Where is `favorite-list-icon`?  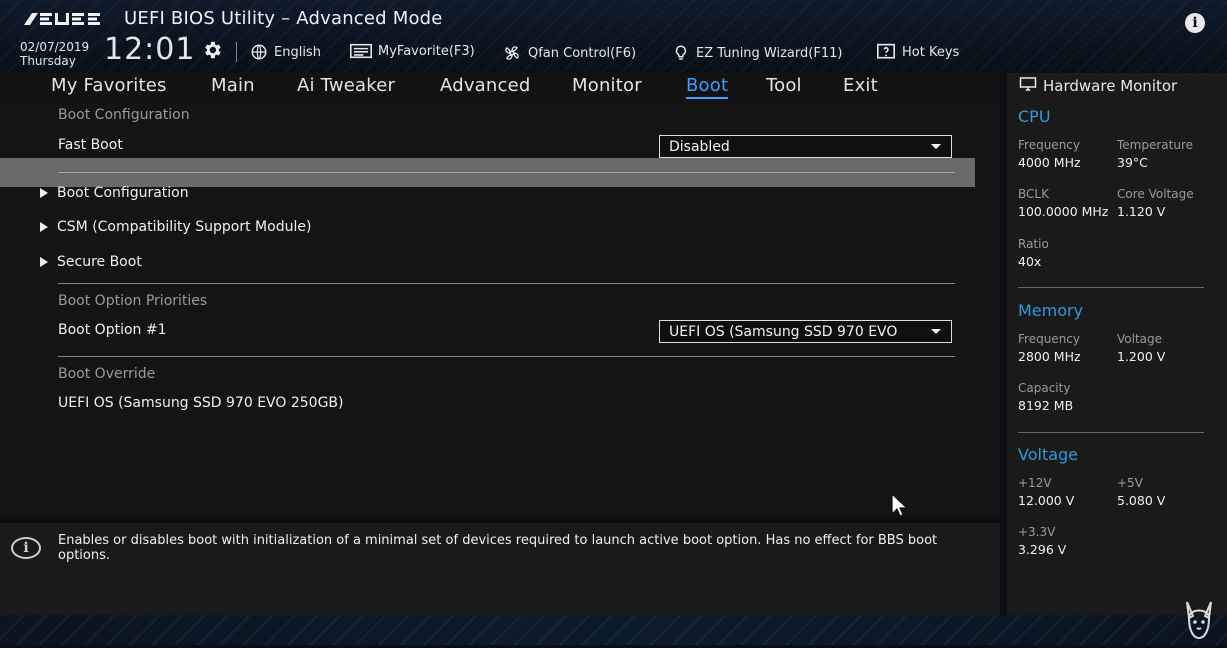
favorite-list-icon is located at coordinates (361, 51).